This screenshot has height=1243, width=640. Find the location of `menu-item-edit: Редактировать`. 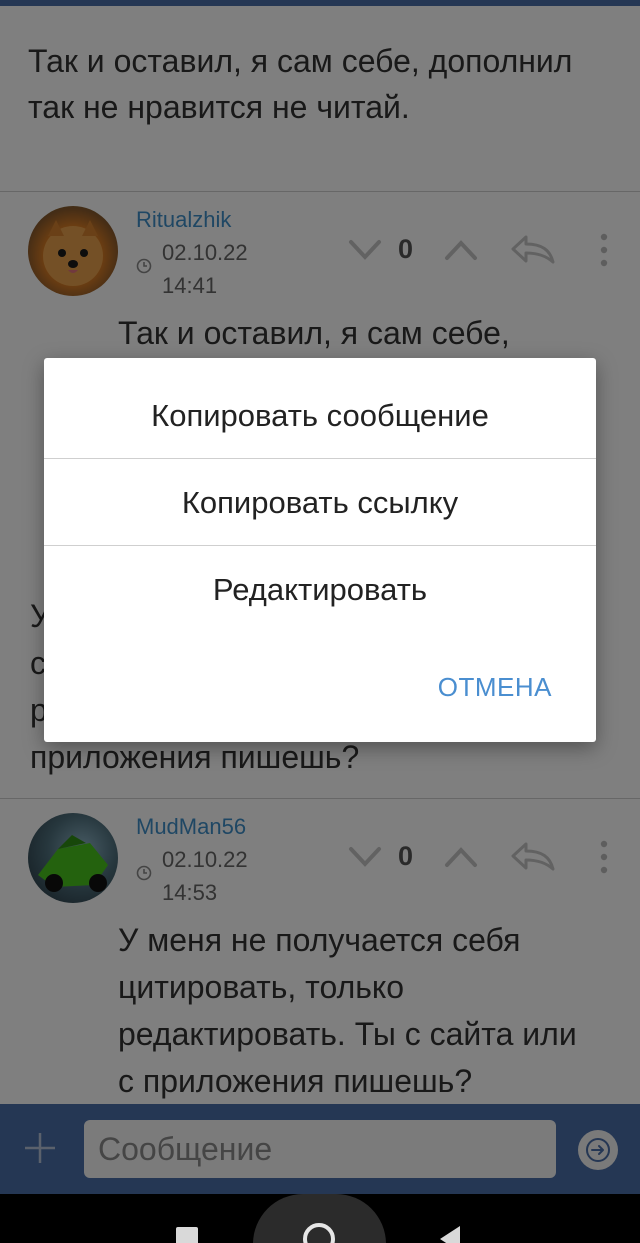

menu-item-edit: Редактировать is located at coordinates (320, 590).